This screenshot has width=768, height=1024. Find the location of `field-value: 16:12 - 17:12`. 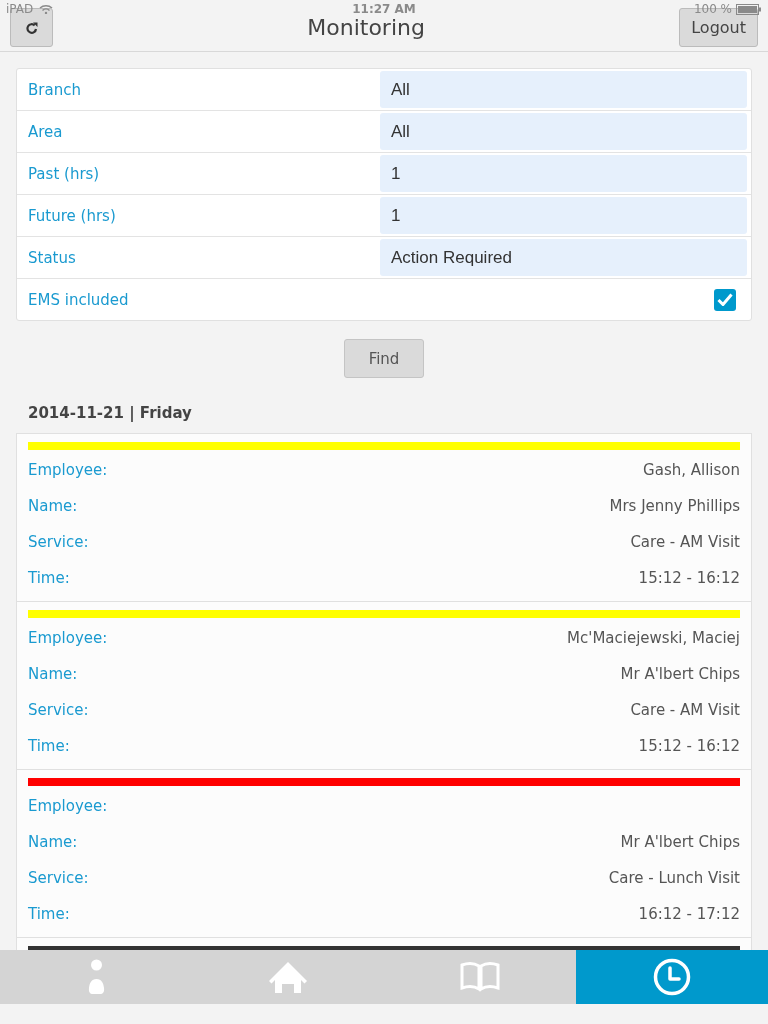

field-value: 16:12 - 17:12 is located at coordinates (689, 914).